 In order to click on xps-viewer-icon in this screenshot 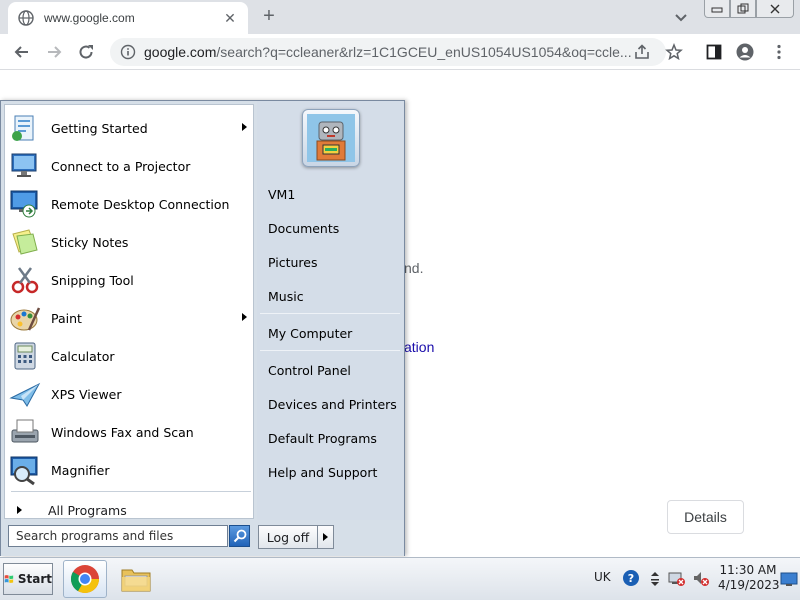, I will do `click(25, 394)`.